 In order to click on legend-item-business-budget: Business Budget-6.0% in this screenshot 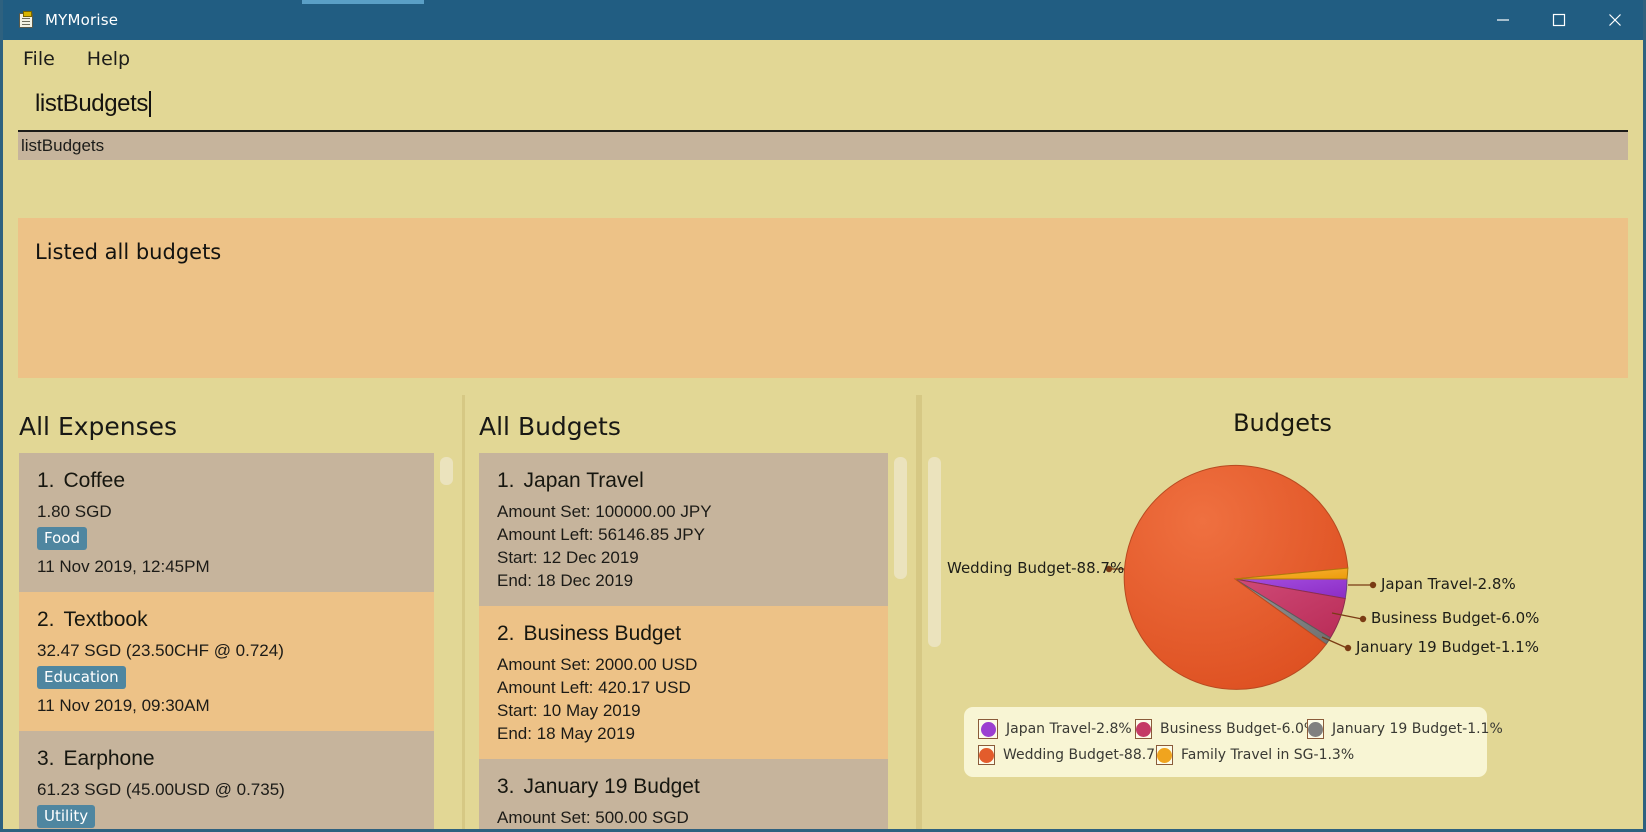, I will do `click(1226, 729)`.